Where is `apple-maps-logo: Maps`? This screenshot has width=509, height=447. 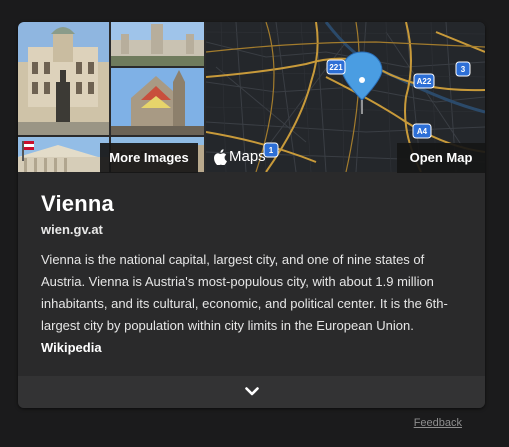 apple-maps-logo: Maps is located at coordinates (240, 156).